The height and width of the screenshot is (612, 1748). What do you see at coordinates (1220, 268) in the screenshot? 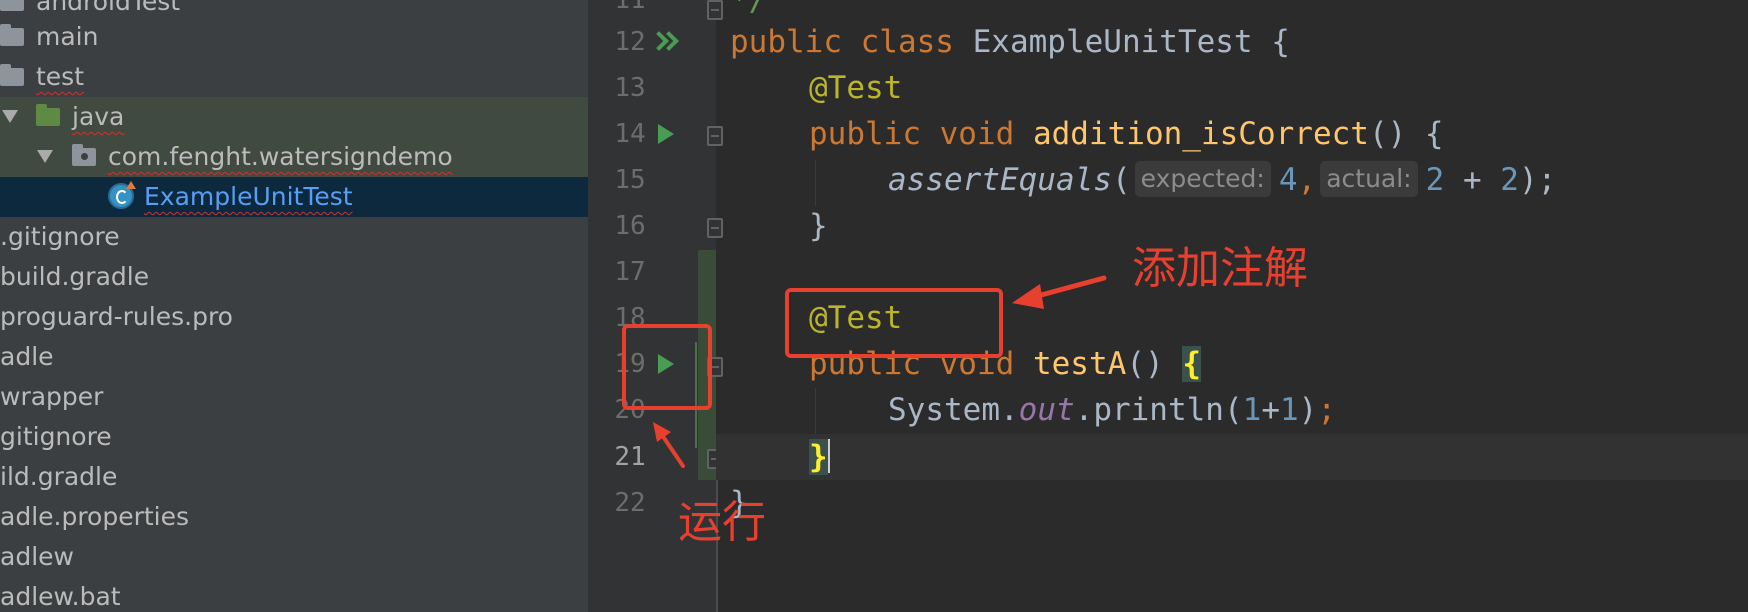
I see `annotation-label-add: 添加注解` at bounding box center [1220, 268].